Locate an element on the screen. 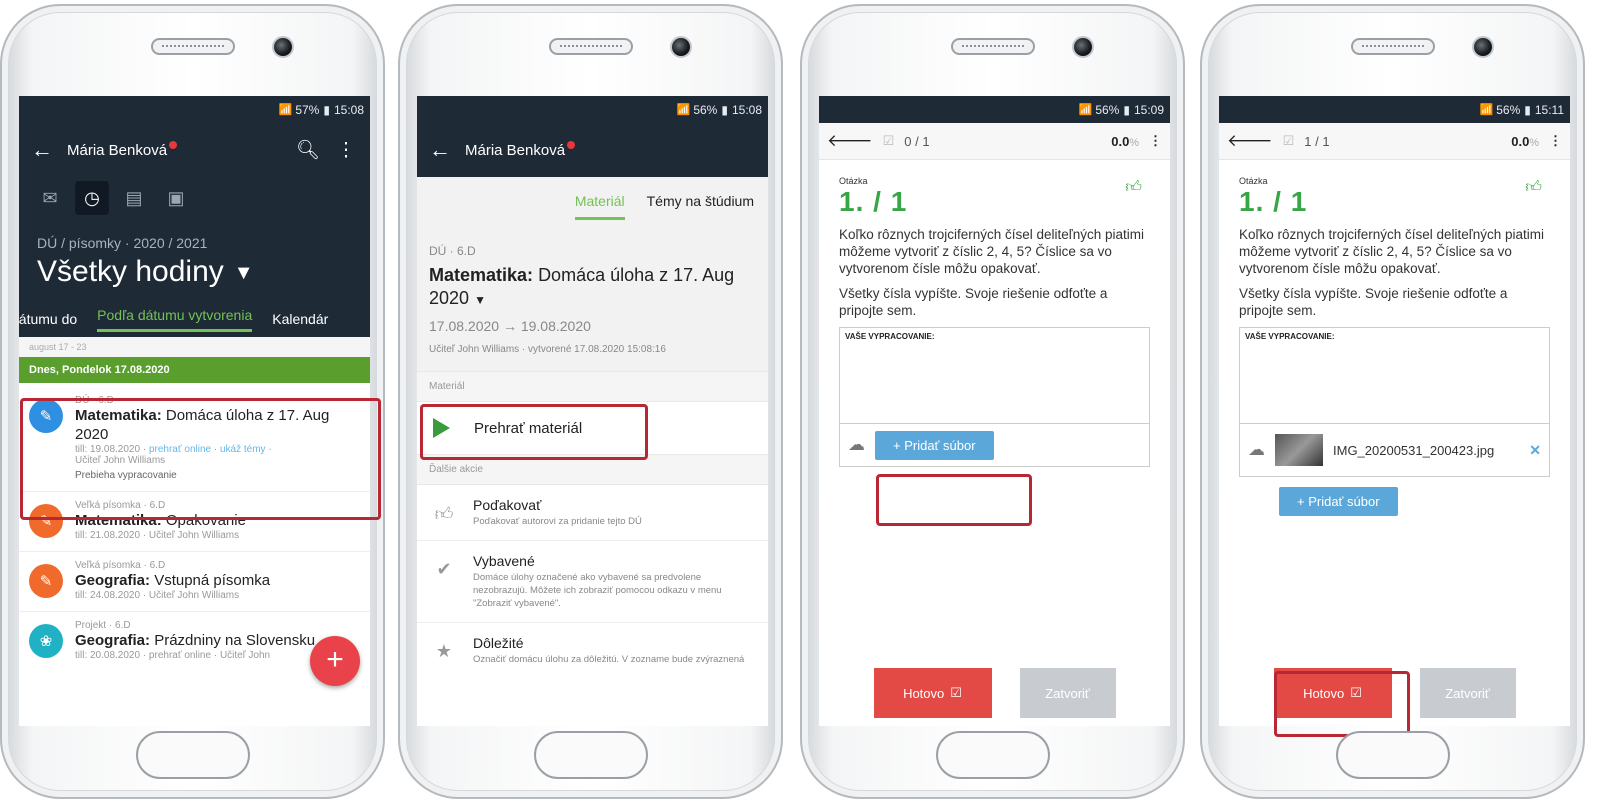 This screenshot has height=803, width=1607. filter-subtitle: DÚ / písomky · 2020 / 2021 is located at coordinates (122, 243).